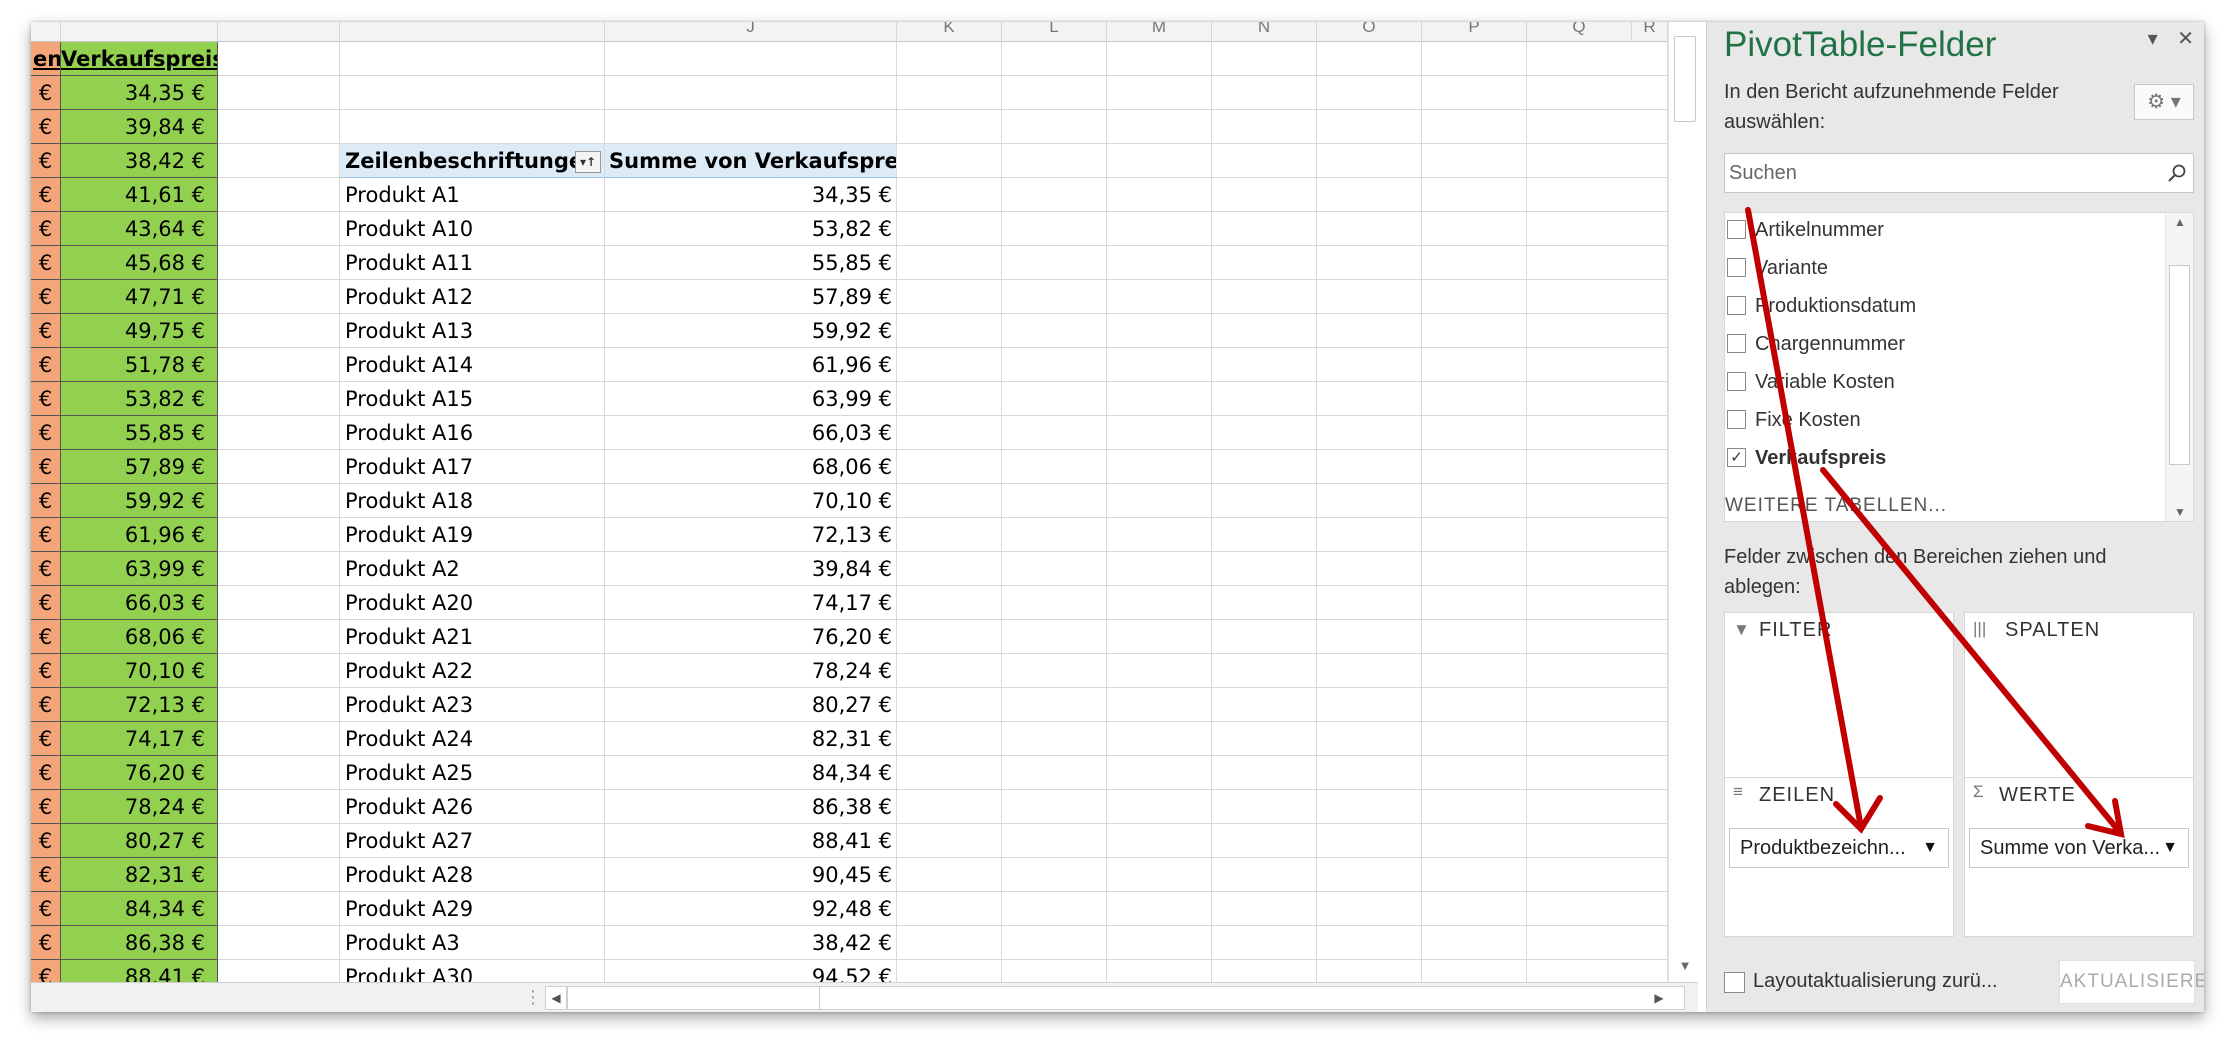 The height and width of the screenshot is (1046, 2234). Describe the element at coordinates (472, 971) in the screenshot. I see `pivot-row-label: Produkt A30` at that location.